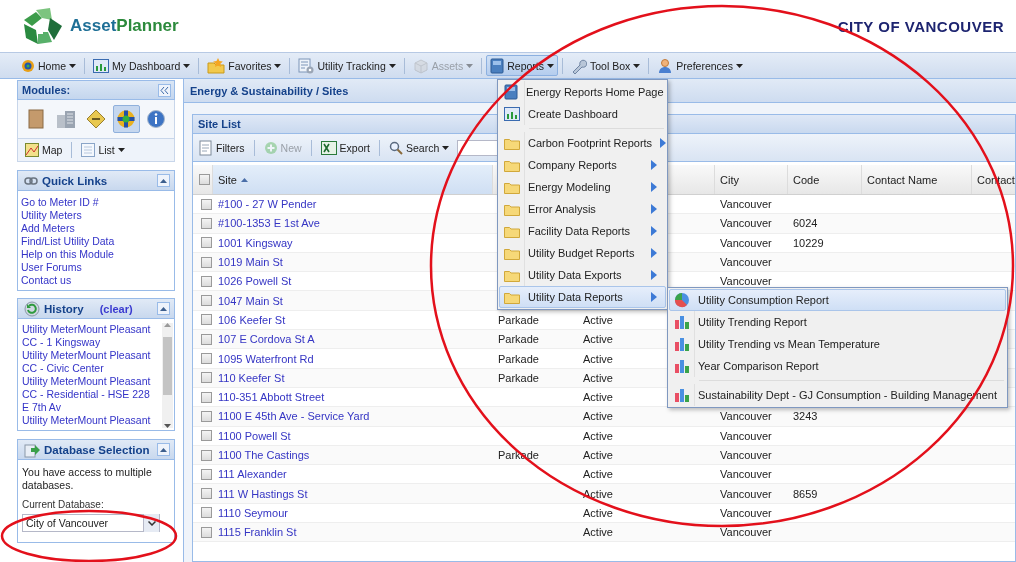  Describe the element at coordinates (64, 308) in the screenshot. I see `panel-title: History` at that location.